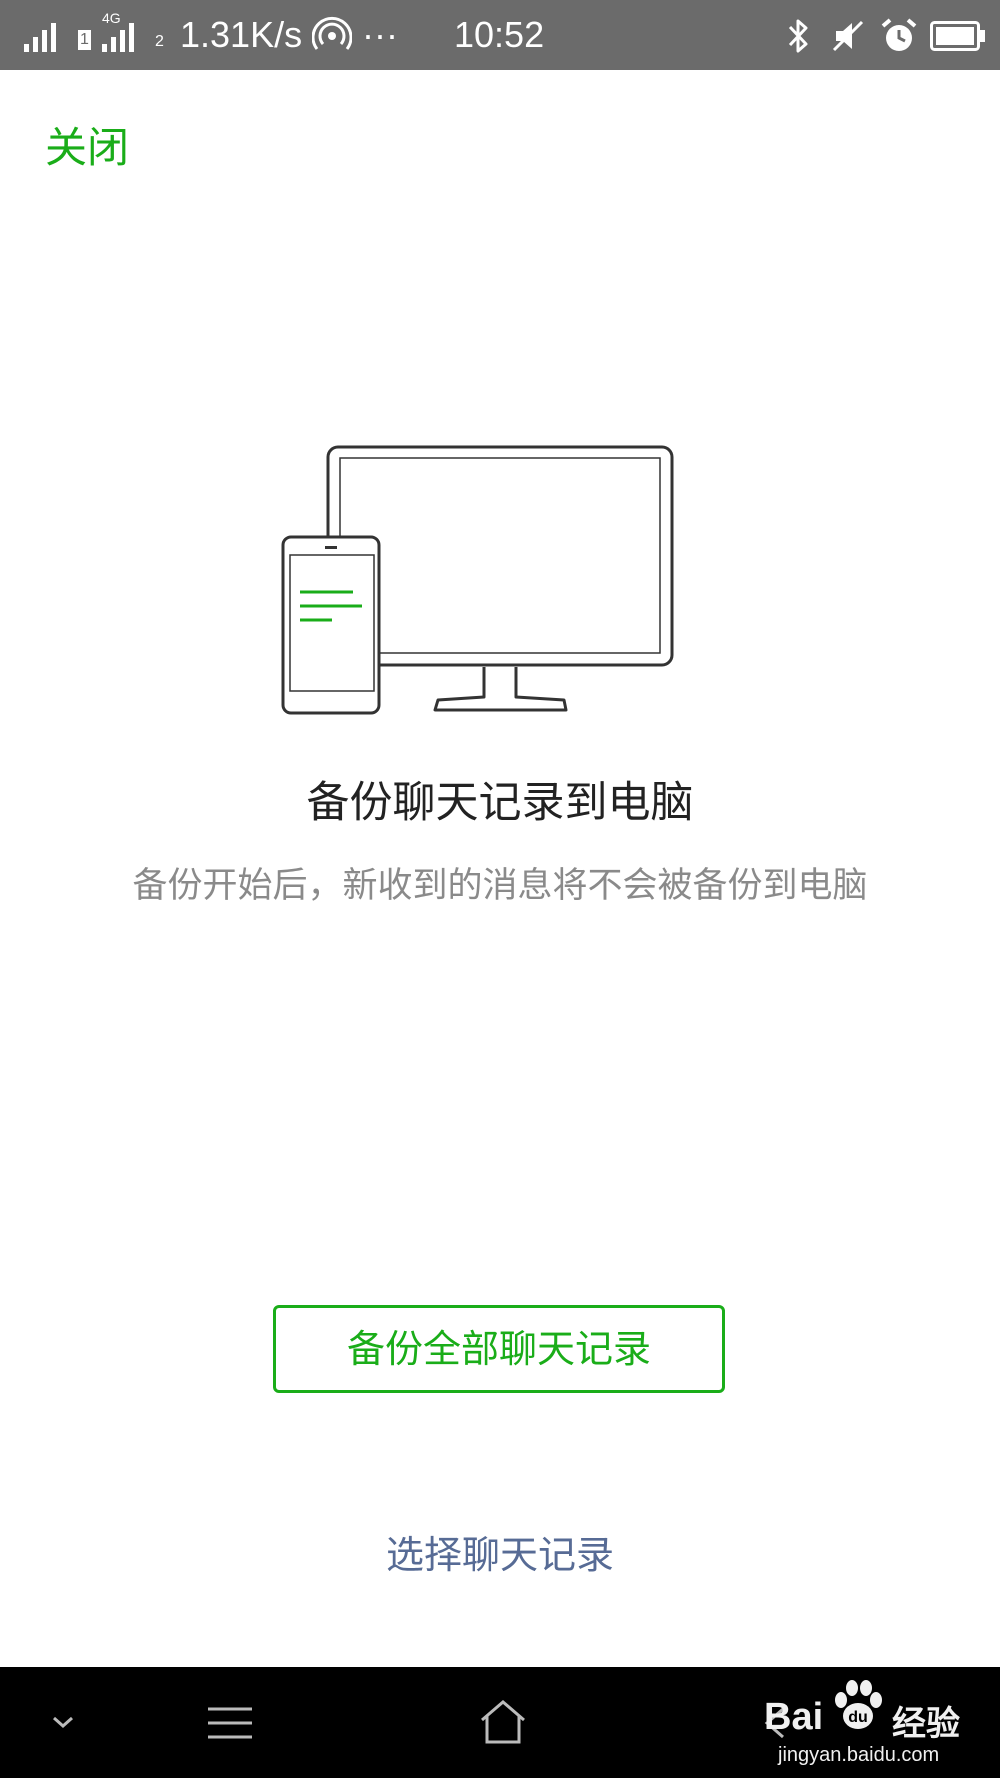 This screenshot has height=1778, width=1000. Describe the element at coordinates (503, 1723) in the screenshot. I see `home-icon` at that location.